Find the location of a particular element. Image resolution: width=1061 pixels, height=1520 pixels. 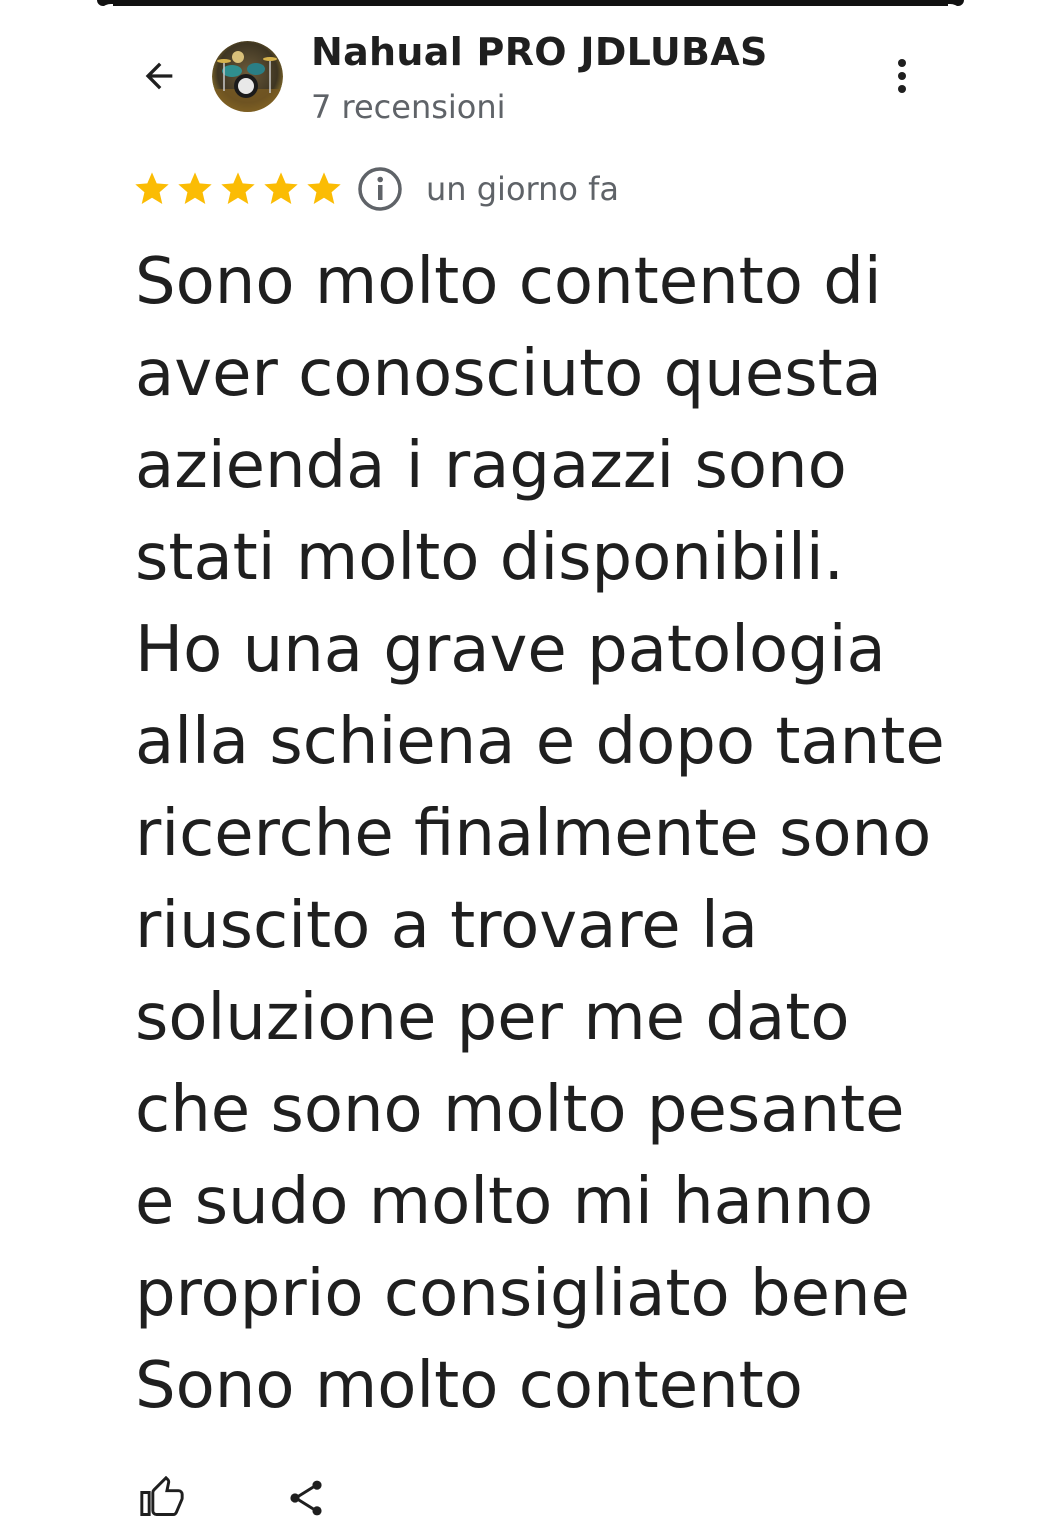

thumb-up-icon is located at coordinates (162, 1498).